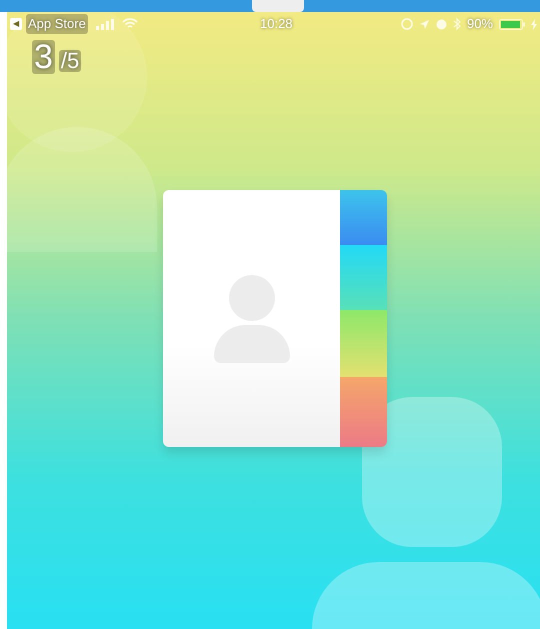 The width and height of the screenshot is (540, 629). What do you see at coordinates (130, 24) in the screenshot?
I see `wifi-icon` at bounding box center [130, 24].